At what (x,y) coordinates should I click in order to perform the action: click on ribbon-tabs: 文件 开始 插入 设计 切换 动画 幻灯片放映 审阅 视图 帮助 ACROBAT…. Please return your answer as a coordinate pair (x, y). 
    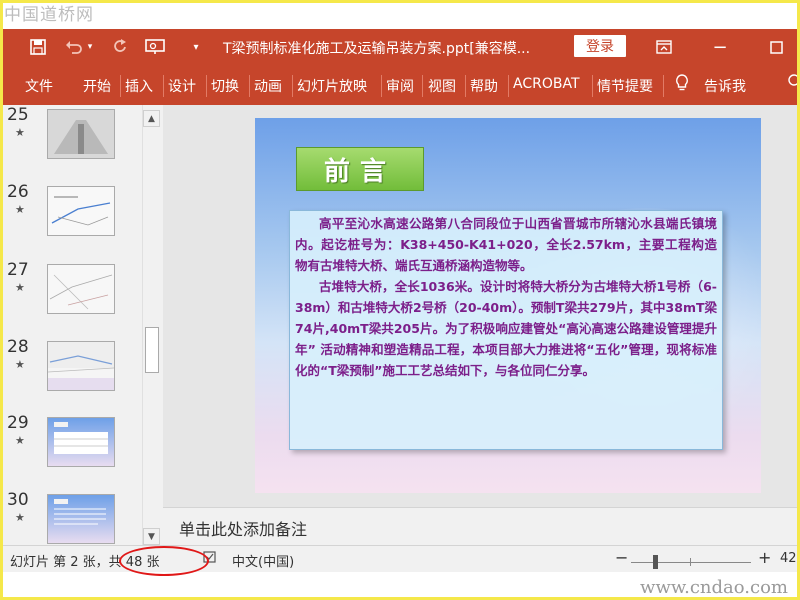
    Looking at the image, I should click on (400, 85).